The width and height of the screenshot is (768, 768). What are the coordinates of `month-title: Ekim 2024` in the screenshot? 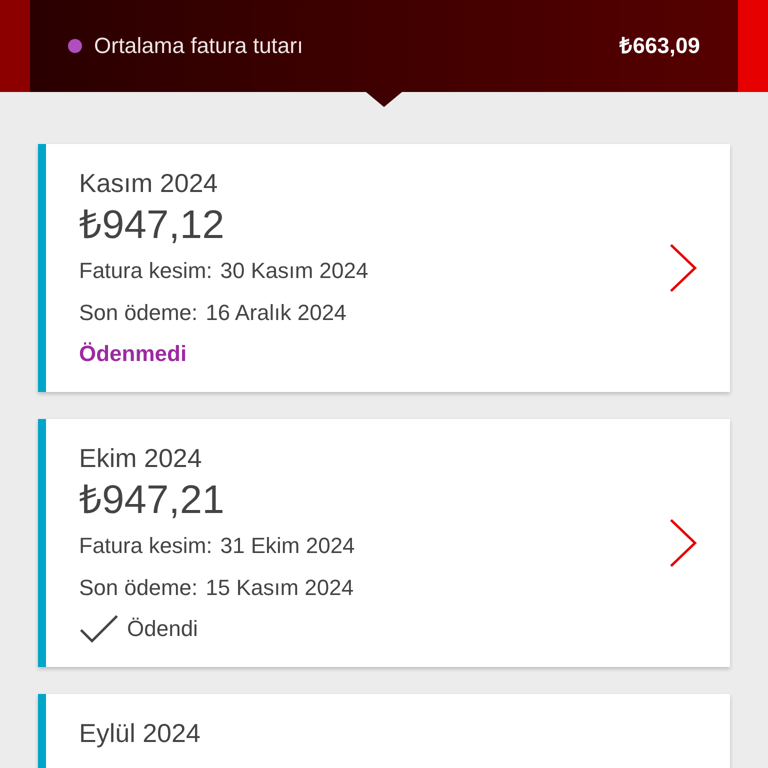 It's located at (141, 458).